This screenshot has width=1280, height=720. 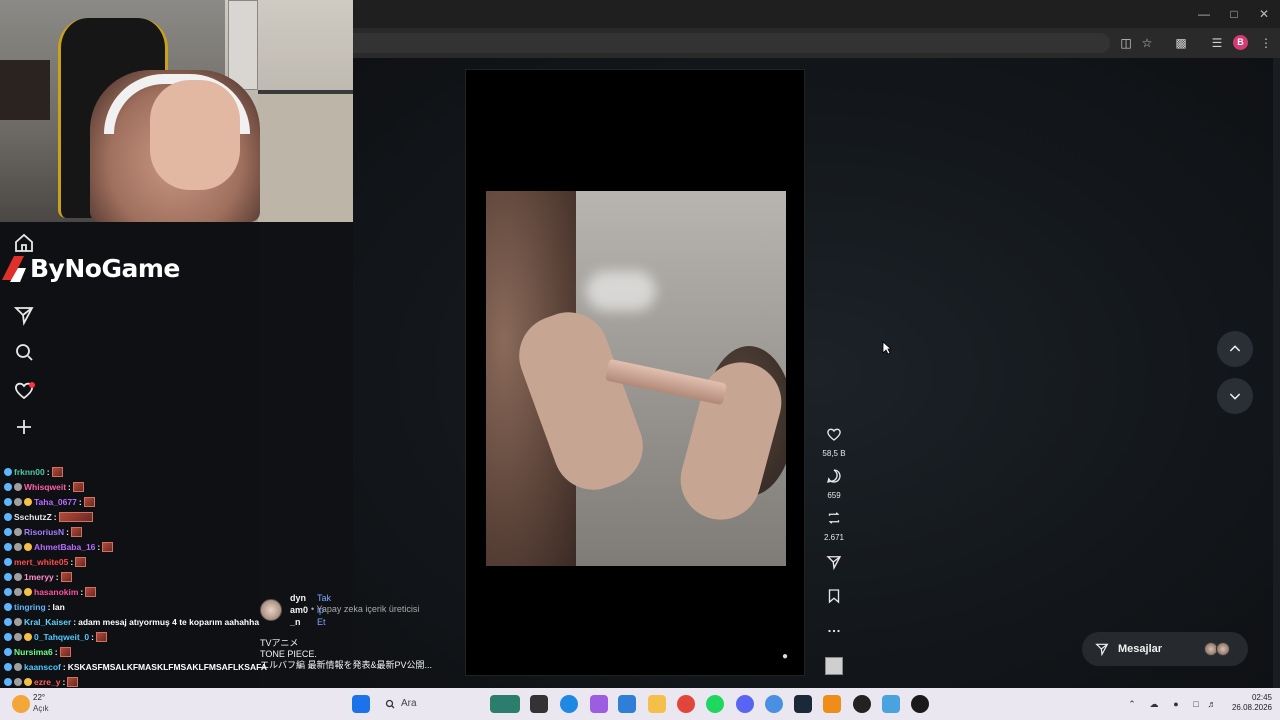 I want to click on start-icon, so click(x=361, y=704).